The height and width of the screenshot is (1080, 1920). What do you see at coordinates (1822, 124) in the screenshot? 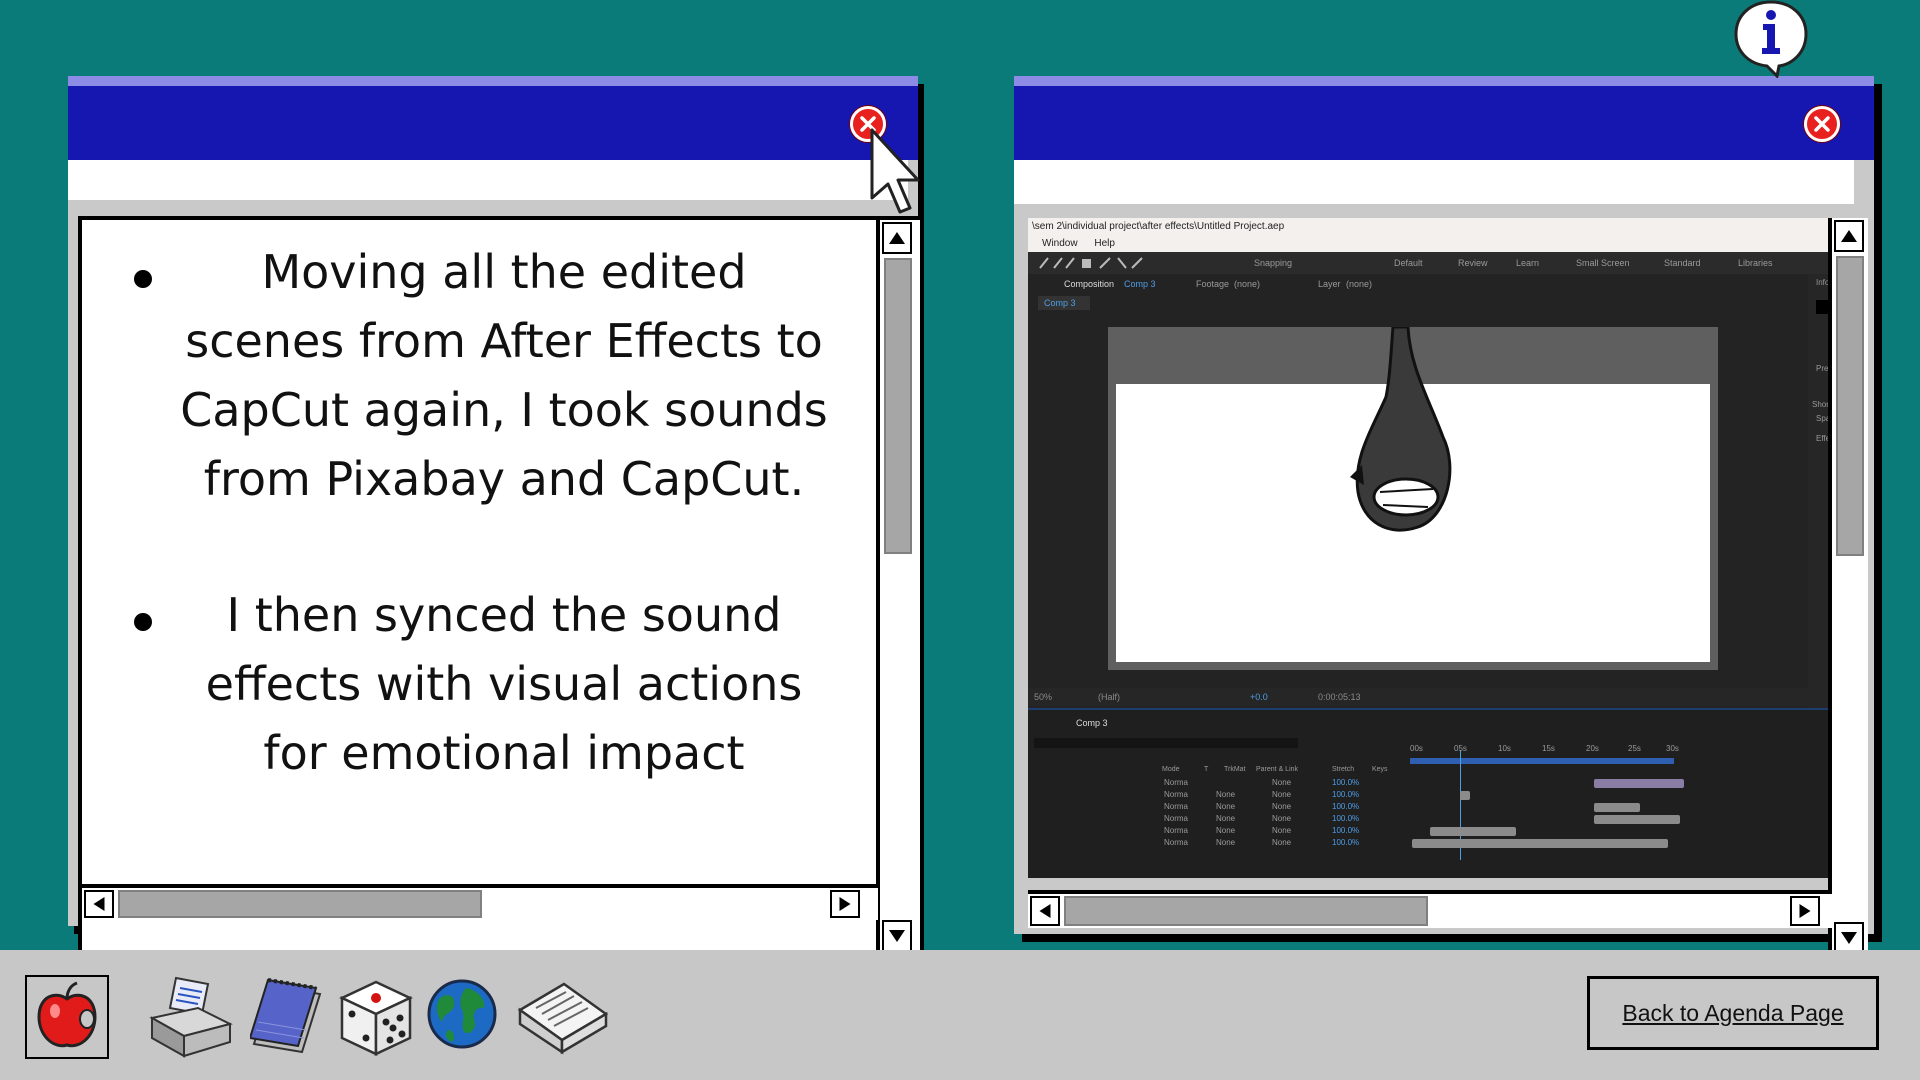
I see `right-close-button` at bounding box center [1822, 124].